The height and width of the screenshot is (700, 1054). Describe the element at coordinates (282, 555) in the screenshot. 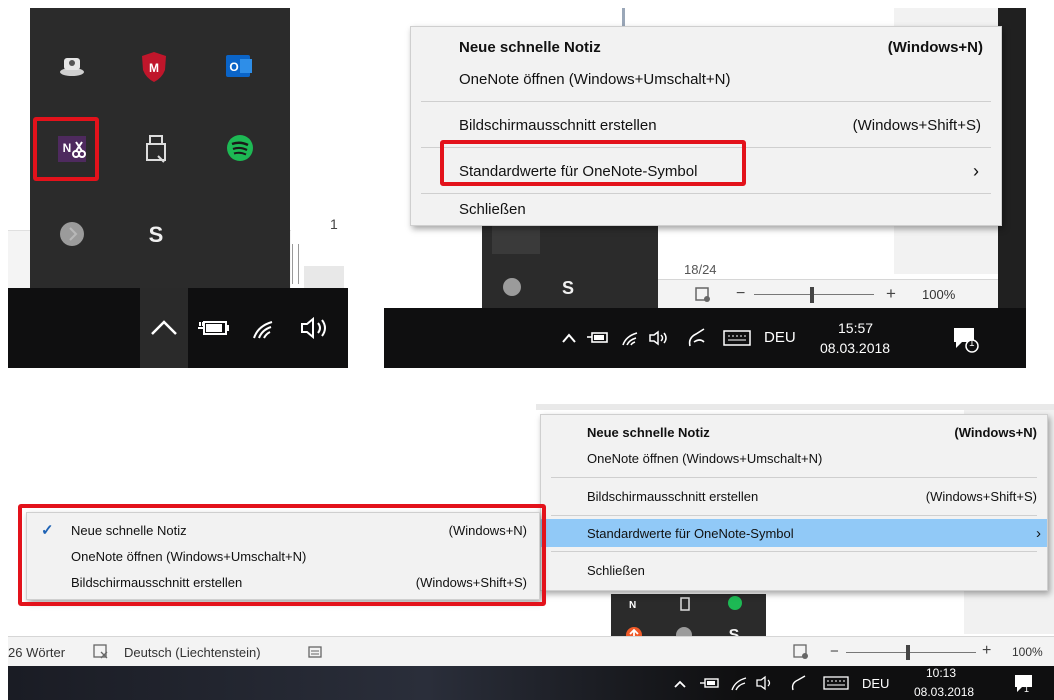

I see `submenu-highlight` at that location.